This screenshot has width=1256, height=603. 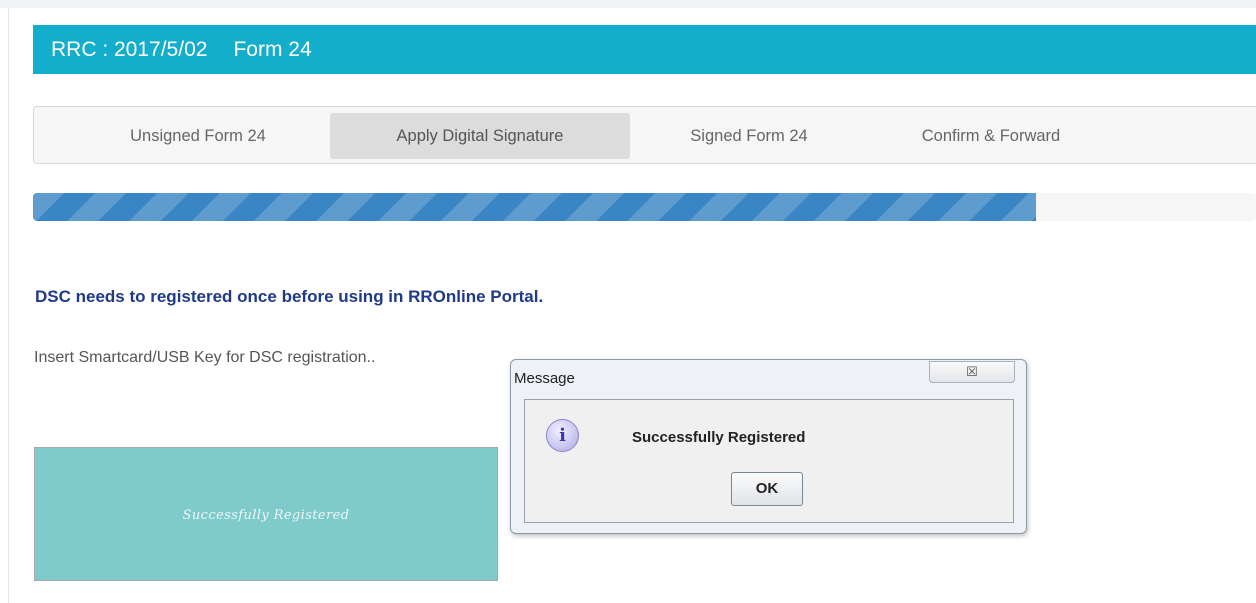 I want to click on tab-signed-form: Signed Form 24, so click(x=749, y=136).